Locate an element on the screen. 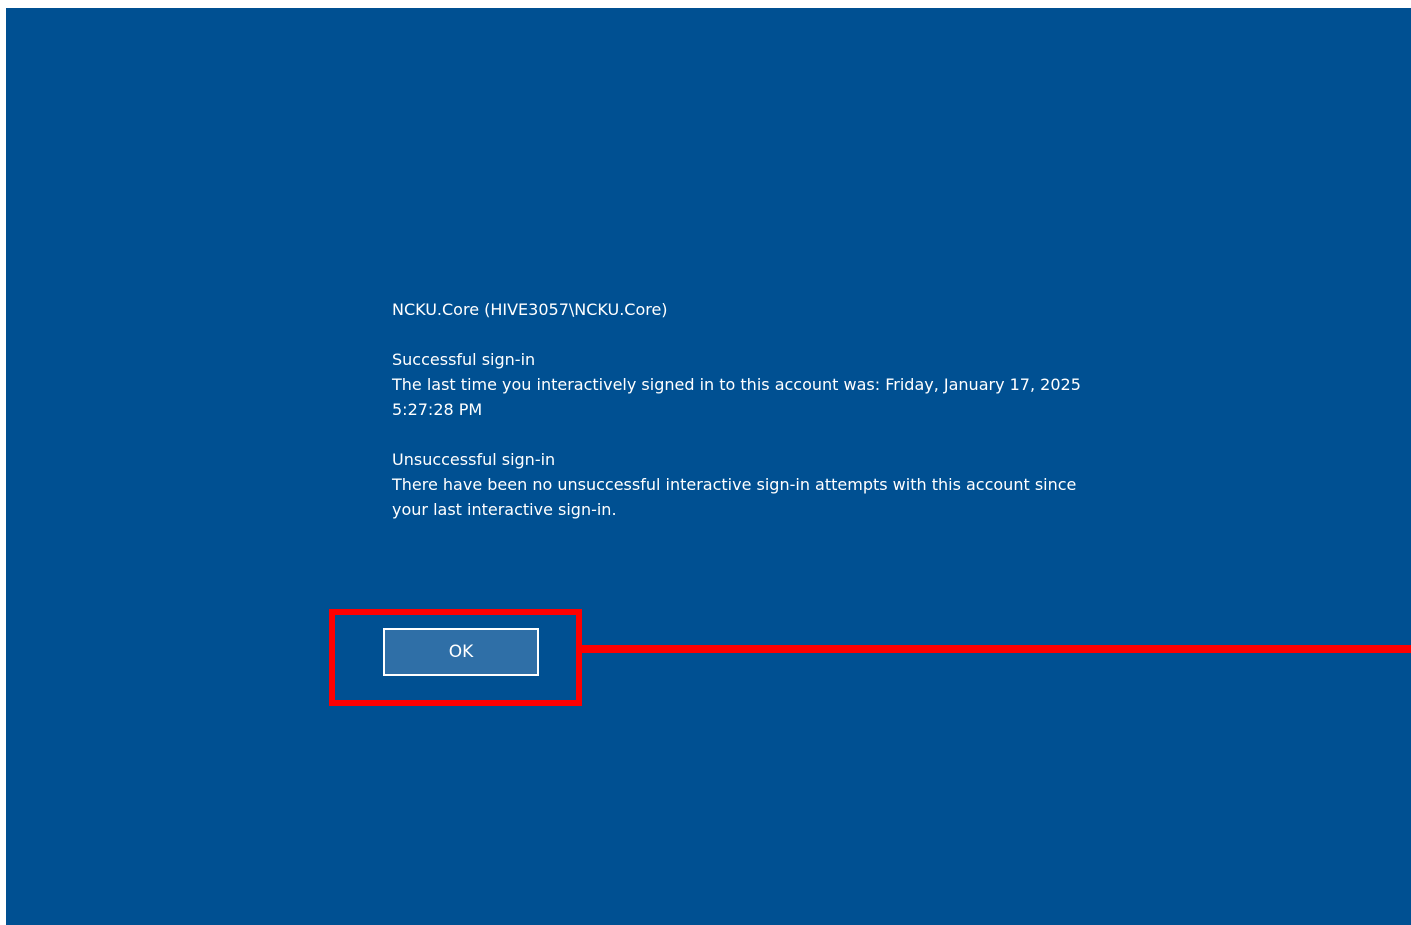 This screenshot has width=1411, height=925. annotation-pointer-line is located at coordinates (995, 649).